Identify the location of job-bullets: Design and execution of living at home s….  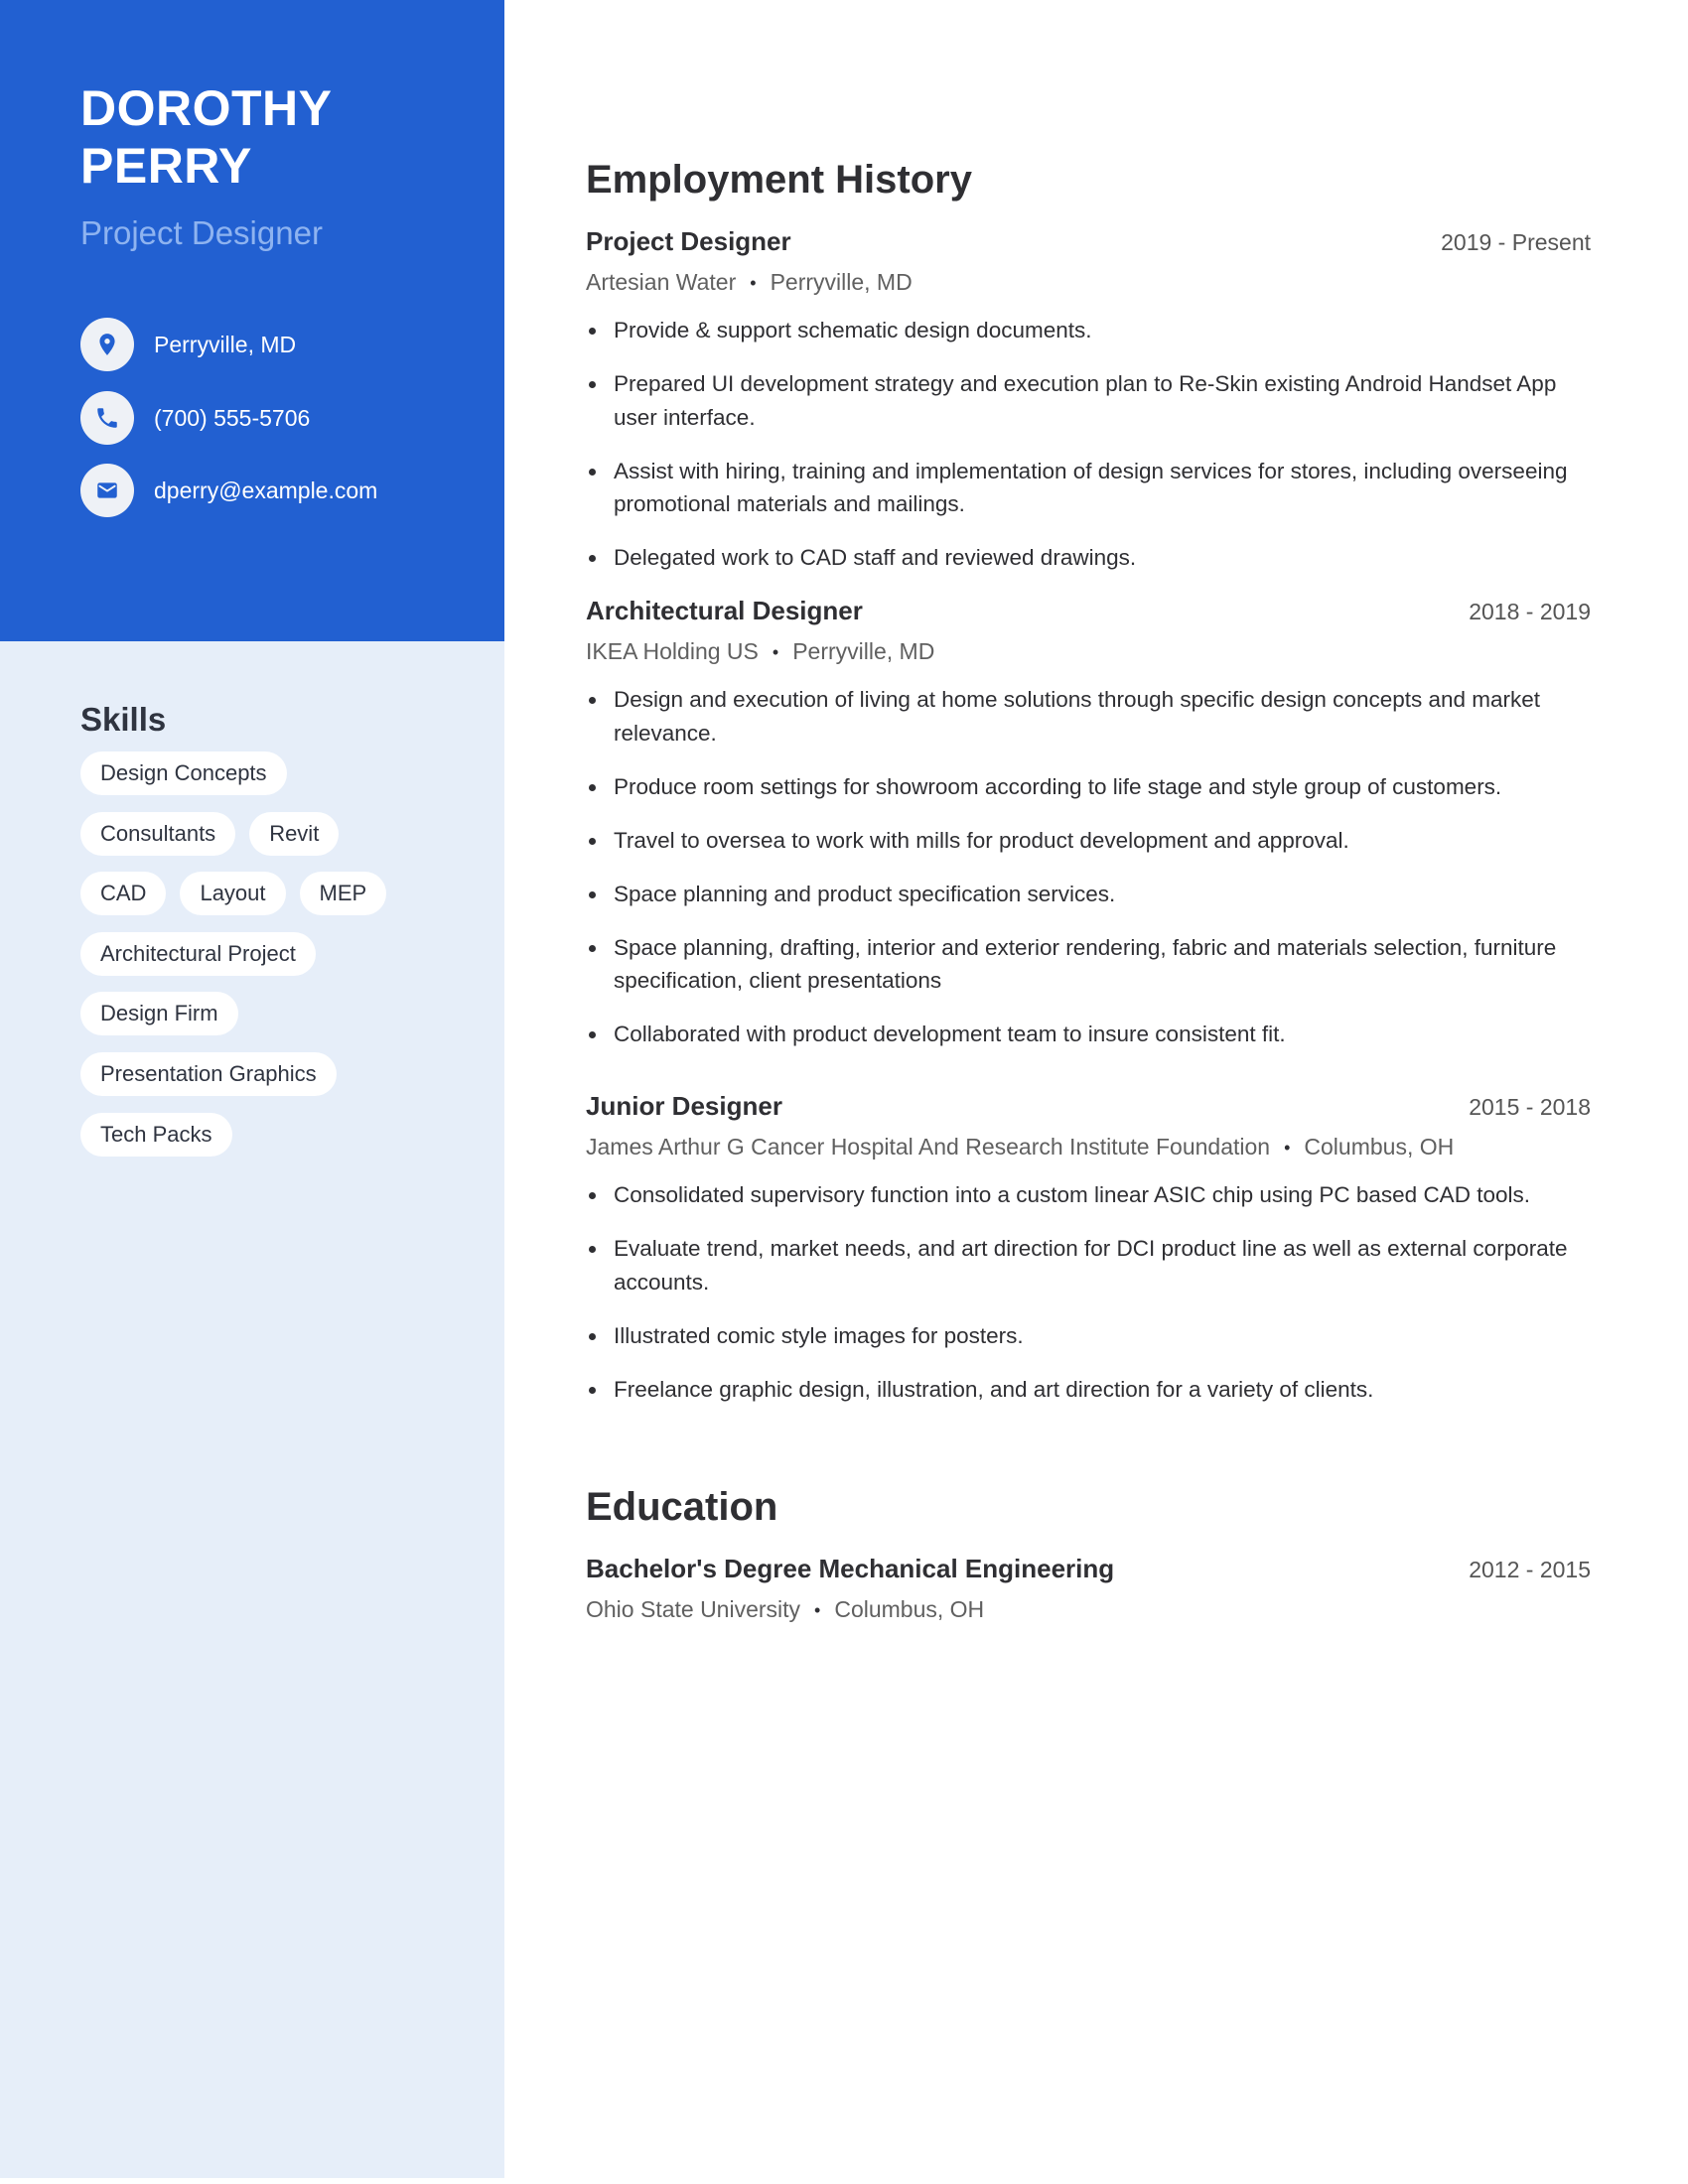
(1088, 867).